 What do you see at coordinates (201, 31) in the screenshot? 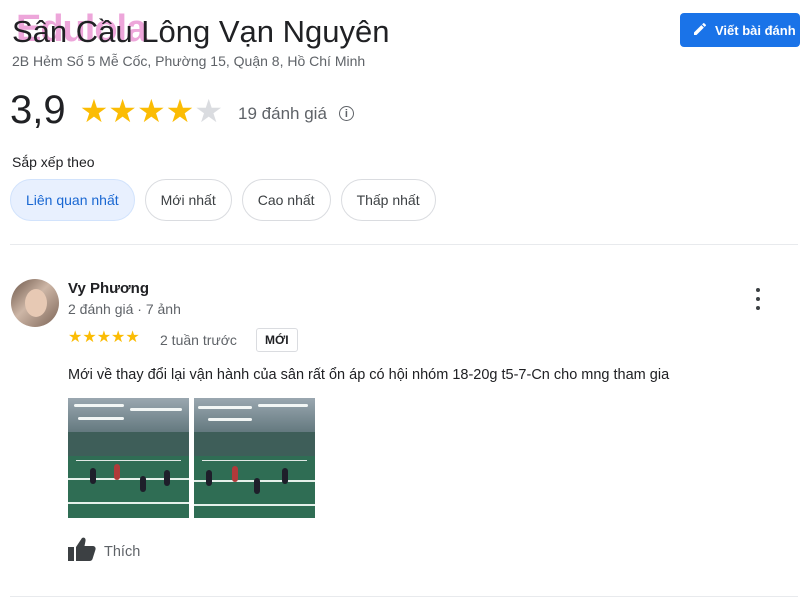
I see `place-title: Sân Cầu Lông Vạn Nguyên` at bounding box center [201, 31].